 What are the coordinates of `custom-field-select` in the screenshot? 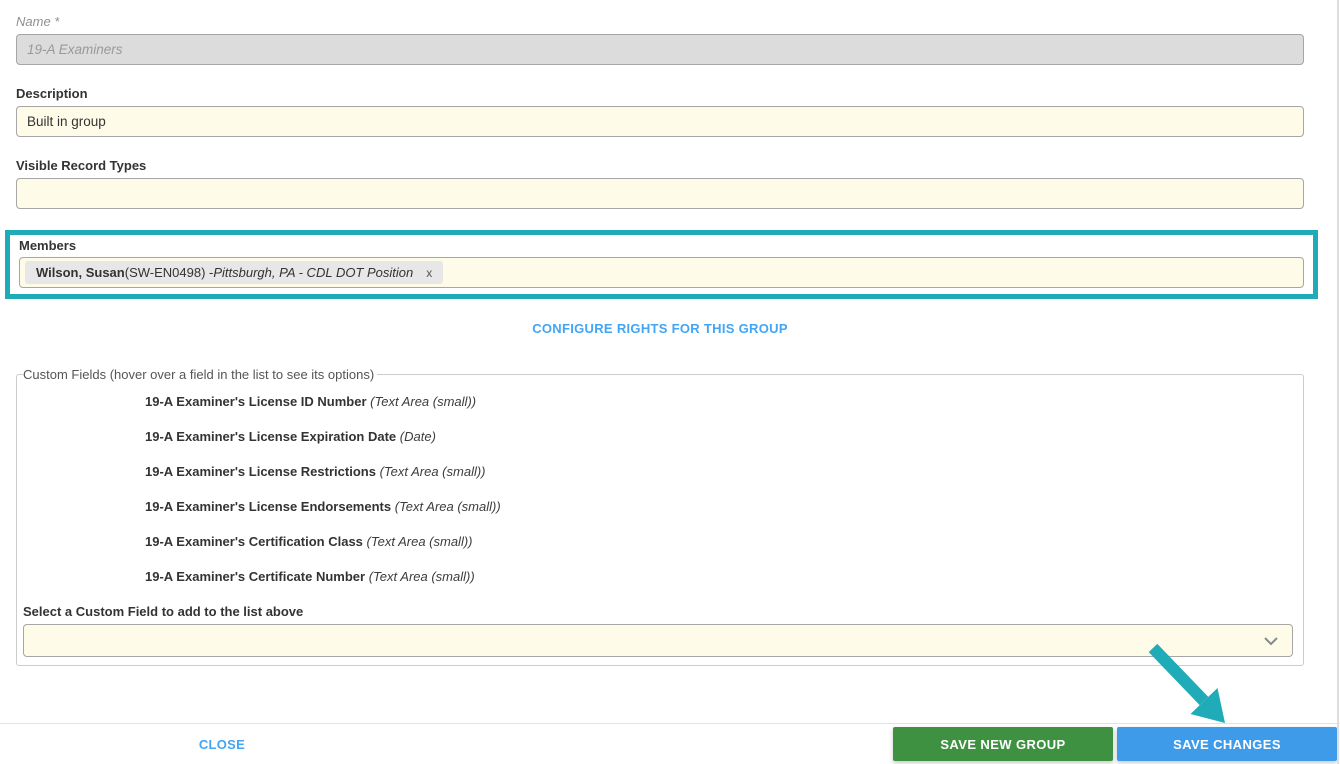 It's located at (658, 640).